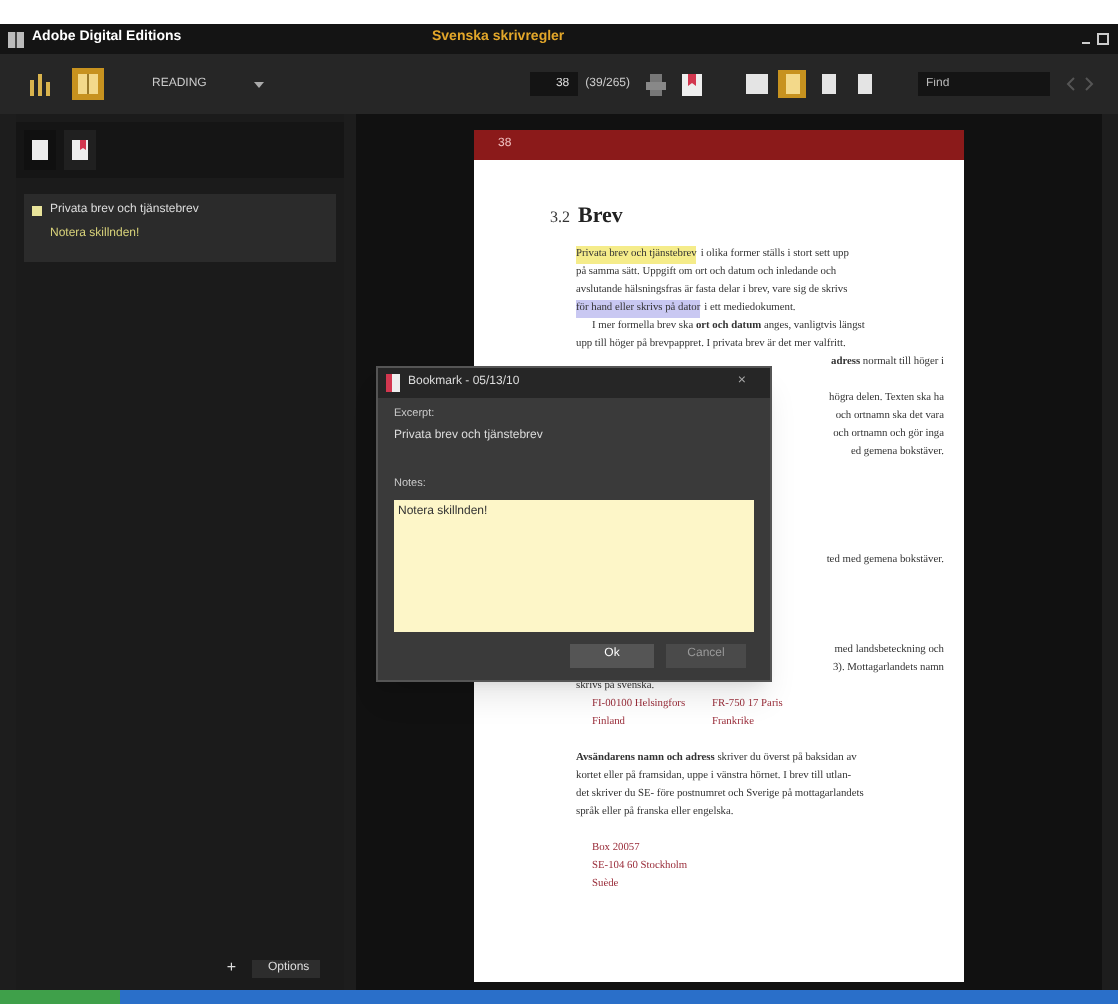  Describe the element at coordinates (259, 84) in the screenshot. I see `caret-icon` at that location.